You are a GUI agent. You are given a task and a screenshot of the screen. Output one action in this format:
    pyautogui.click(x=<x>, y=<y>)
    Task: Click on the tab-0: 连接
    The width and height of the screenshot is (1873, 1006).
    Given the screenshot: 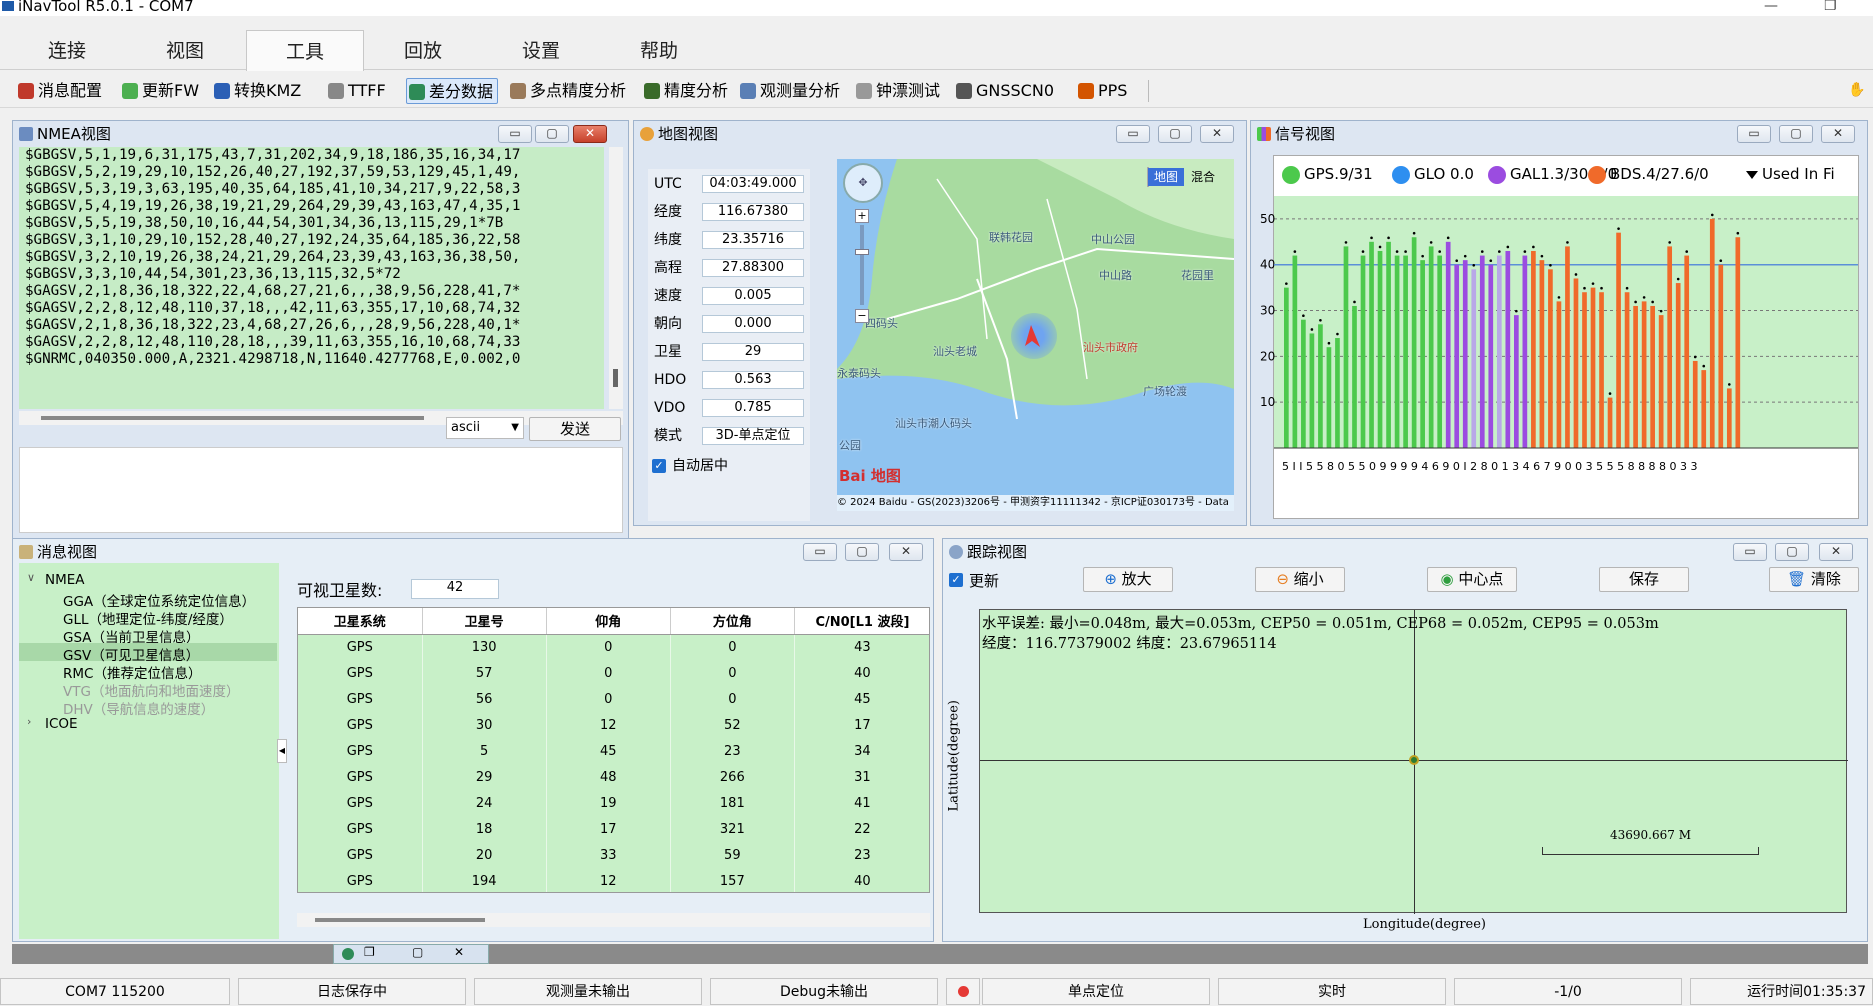 What is the action you would take?
    pyautogui.click(x=67, y=53)
    